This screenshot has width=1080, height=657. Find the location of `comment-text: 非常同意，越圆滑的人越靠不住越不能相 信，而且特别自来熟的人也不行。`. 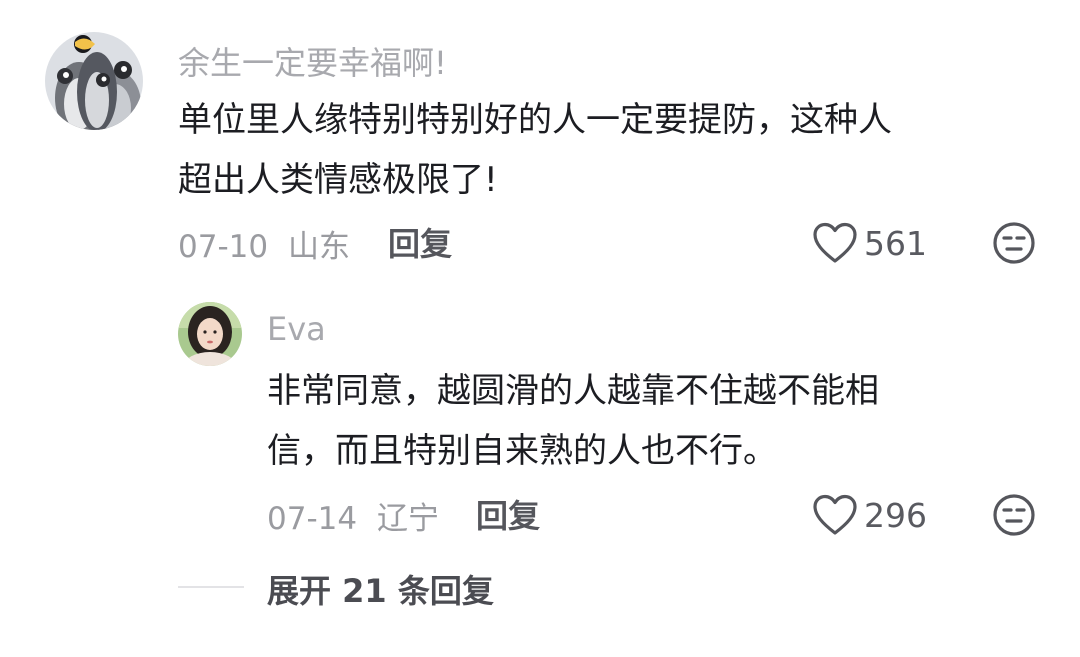

comment-text: 非常同意，越圆滑的人越靠不住越不能相 信，而且特别自来熟的人也不行。 is located at coordinates (657, 421).